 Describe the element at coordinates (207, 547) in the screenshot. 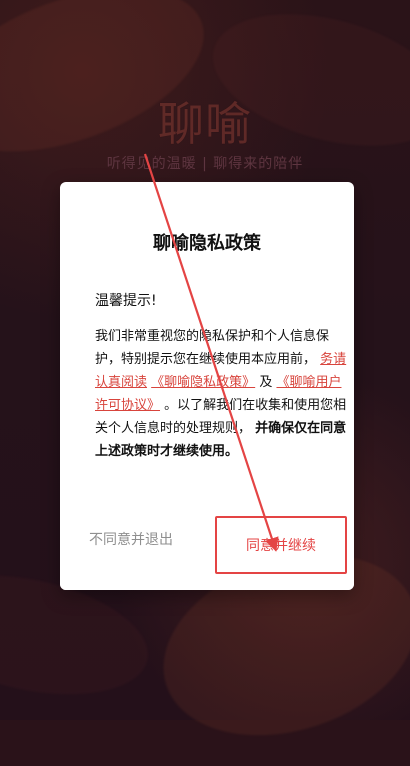

I see `dialog-footer: 不同意并退出 同意并继续` at that location.